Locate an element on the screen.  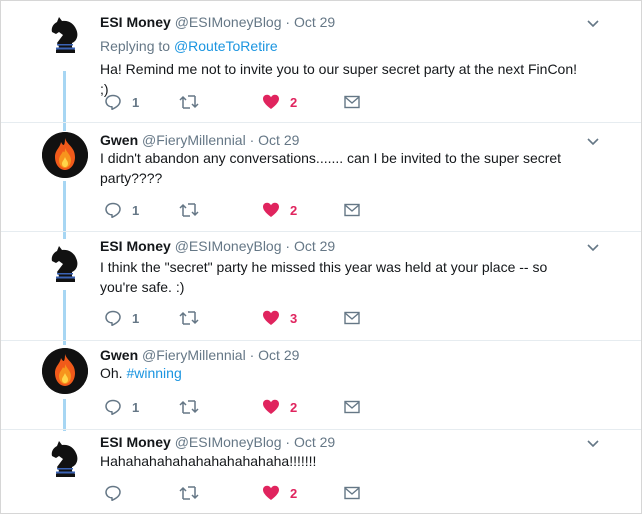
replying-to-handle-link: @RouteToRetire is located at coordinates (226, 46).